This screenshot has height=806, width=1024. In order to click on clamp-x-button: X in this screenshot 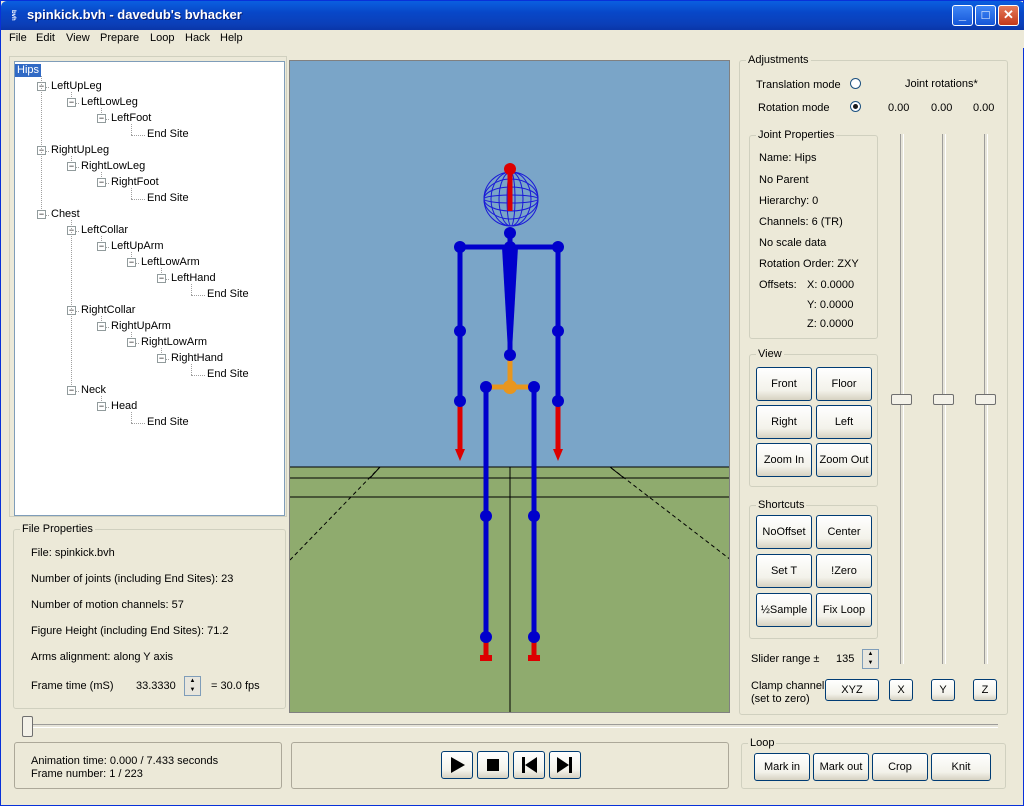, I will do `click(901, 690)`.